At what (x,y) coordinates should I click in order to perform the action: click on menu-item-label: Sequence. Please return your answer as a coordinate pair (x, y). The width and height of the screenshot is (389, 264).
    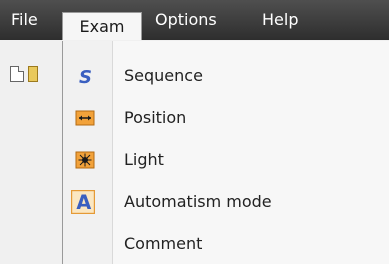
    Looking at the image, I should click on (163, 75).